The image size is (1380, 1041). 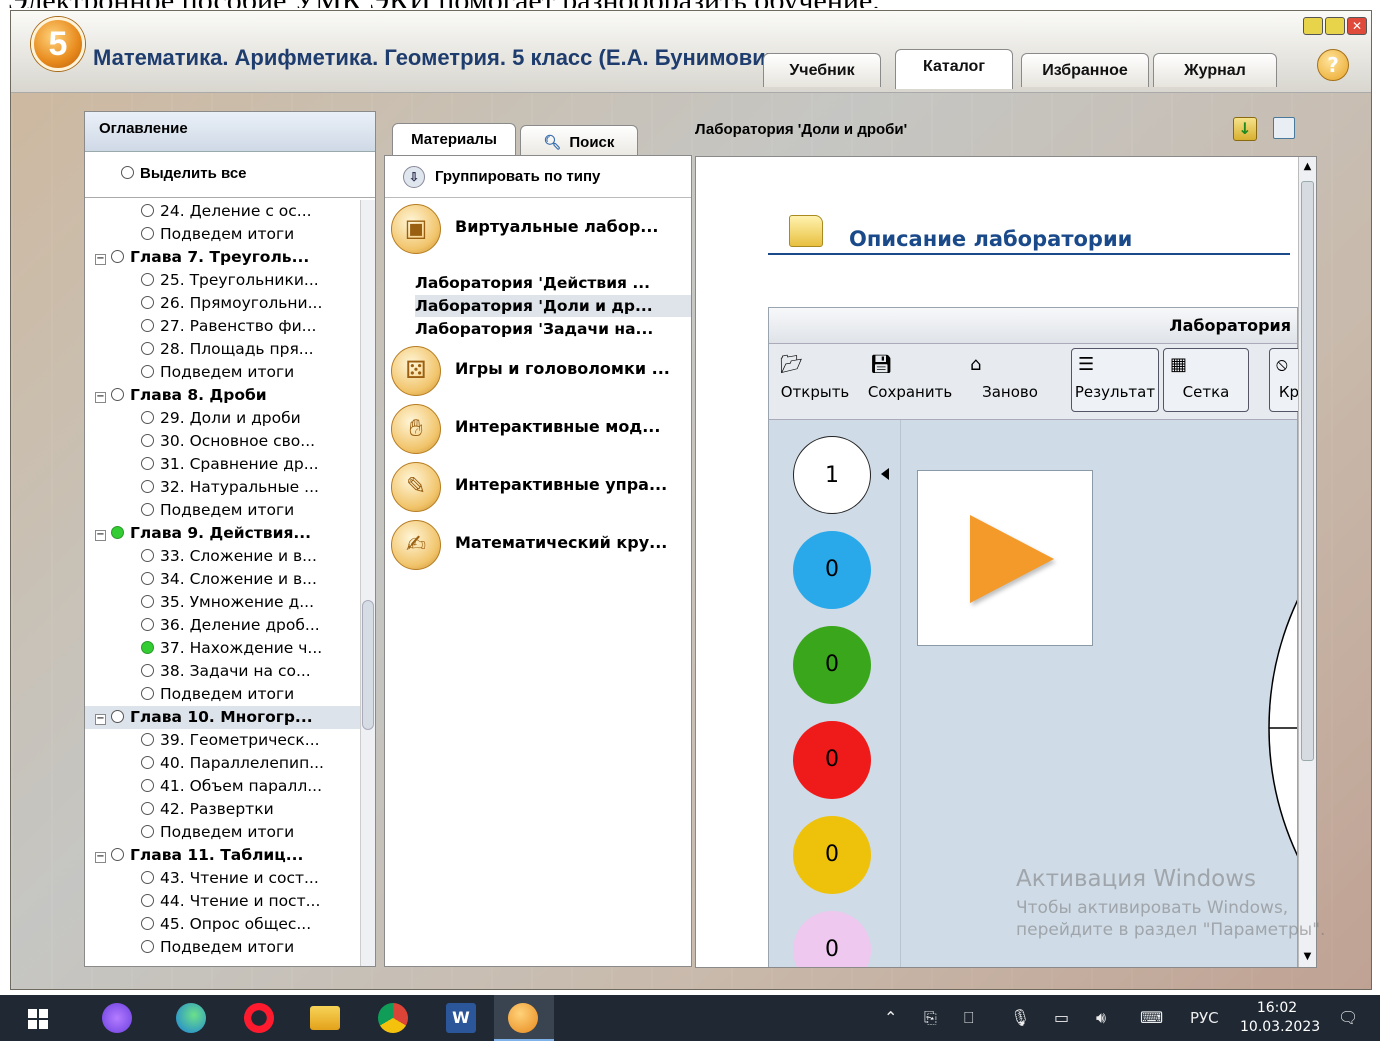 I want to click on clock: 16:02 10.03.2023, so click(x=1280, y=1018).